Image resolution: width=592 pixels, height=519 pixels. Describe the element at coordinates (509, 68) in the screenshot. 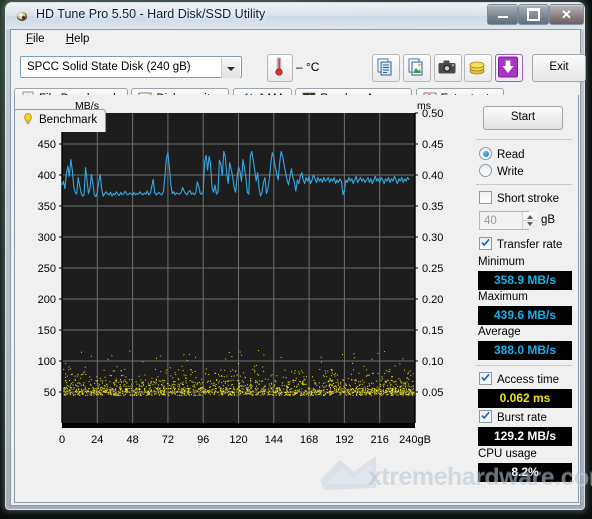

I see `download-arrow-icon` at that location.